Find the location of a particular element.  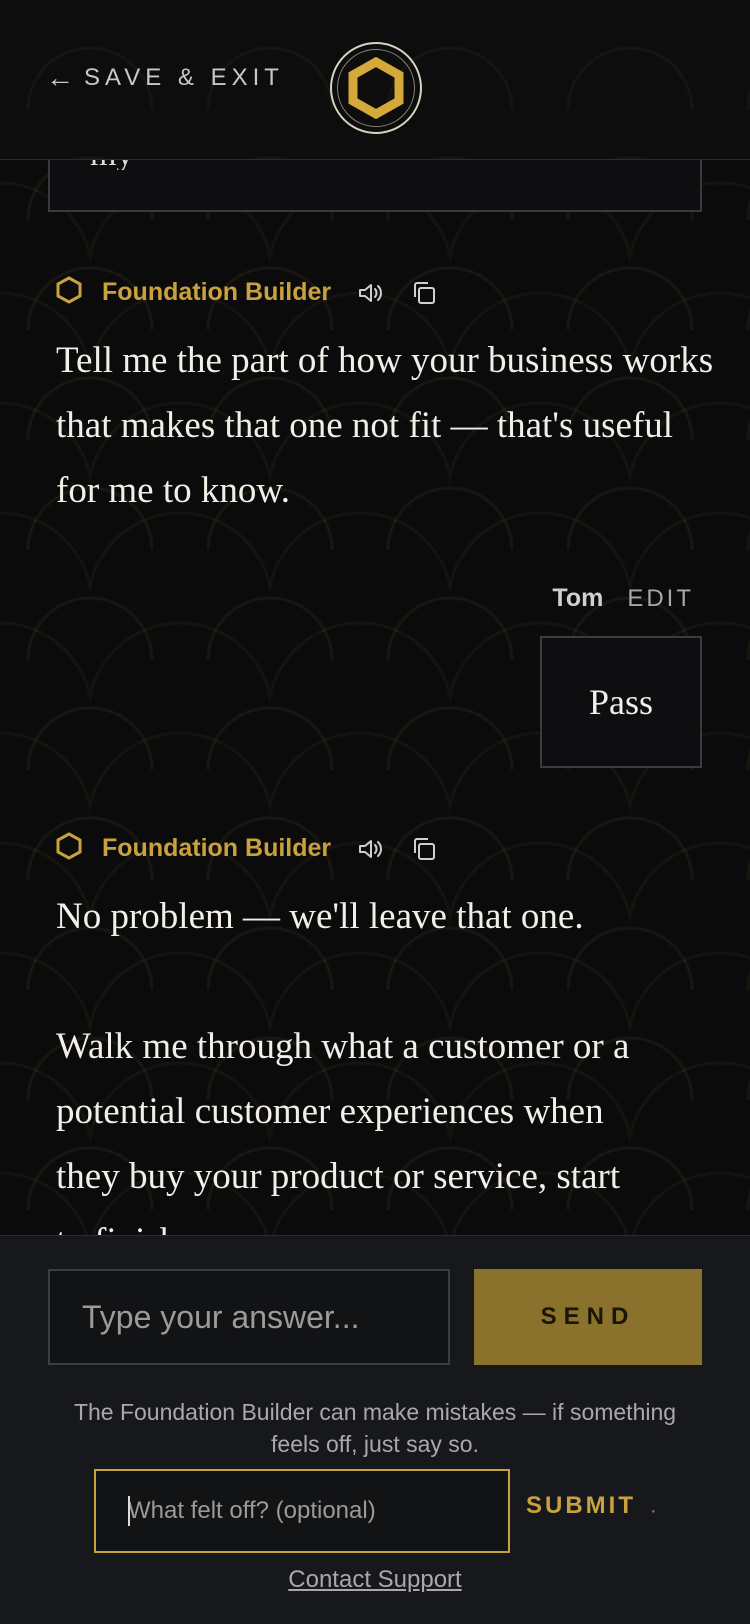

text-cursor is located at coordinates (129, 1511).